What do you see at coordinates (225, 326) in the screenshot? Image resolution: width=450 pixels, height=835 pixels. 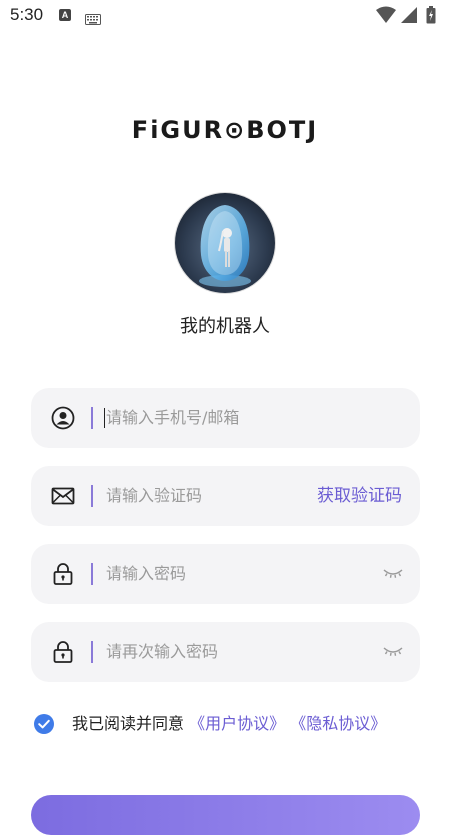 I see `robot-name: 我的机器人` at bounding box center [225, 326].